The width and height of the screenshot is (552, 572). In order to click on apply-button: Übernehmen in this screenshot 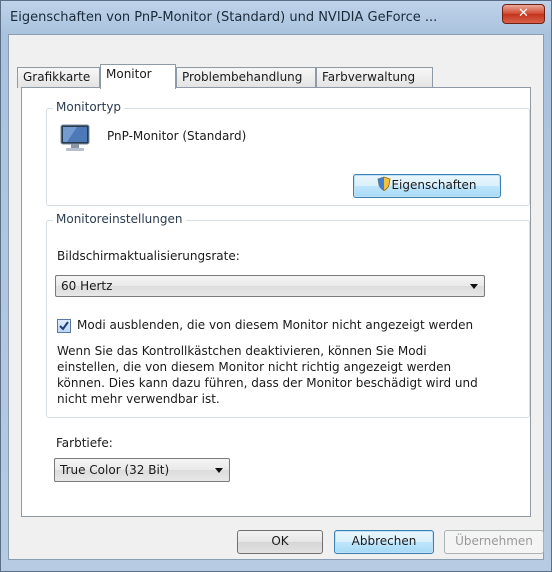, I will do `click(494, 542)`.